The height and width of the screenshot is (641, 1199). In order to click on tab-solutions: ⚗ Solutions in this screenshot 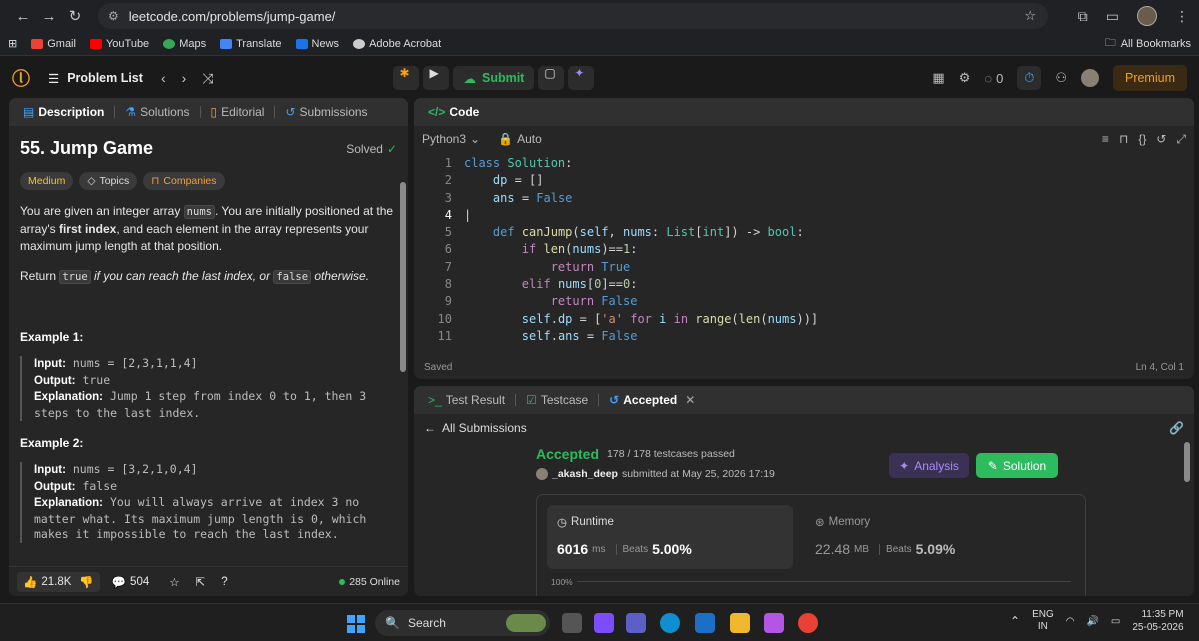, I will do `click(157, 112)`.